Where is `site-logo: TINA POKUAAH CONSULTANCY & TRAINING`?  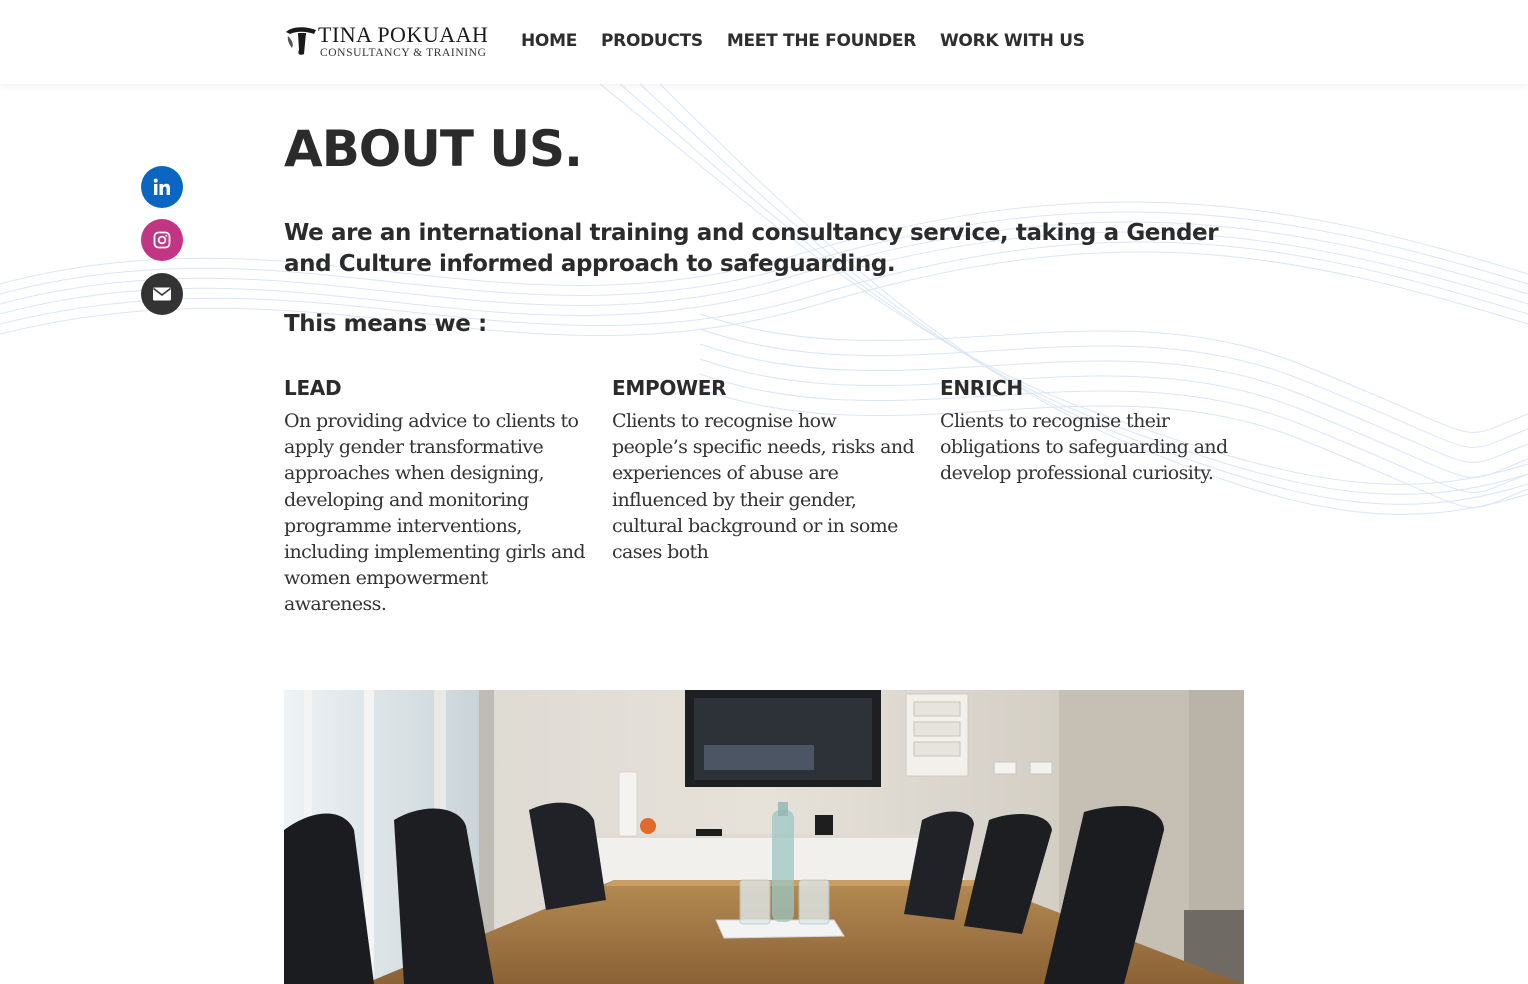
site-logo: TINA POKUAAH CONSULTANCY & TRAINING is located at coordinates (392, 43).